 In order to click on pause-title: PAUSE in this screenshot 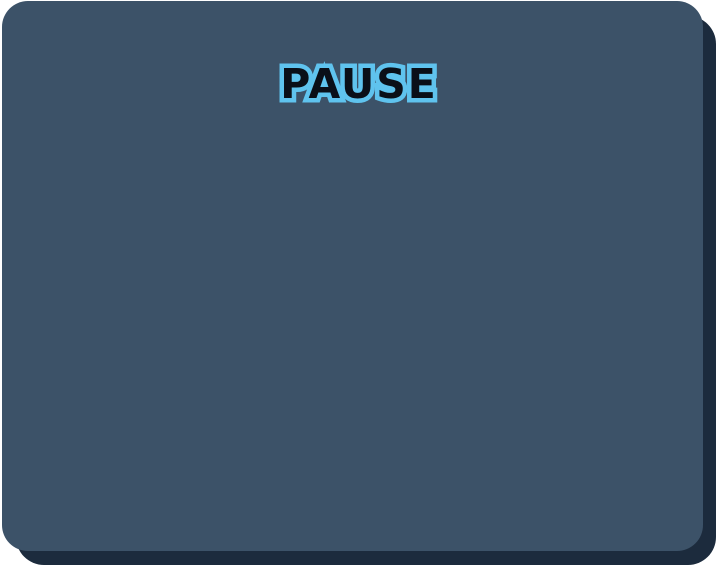, I will do `click(358, 84)`.